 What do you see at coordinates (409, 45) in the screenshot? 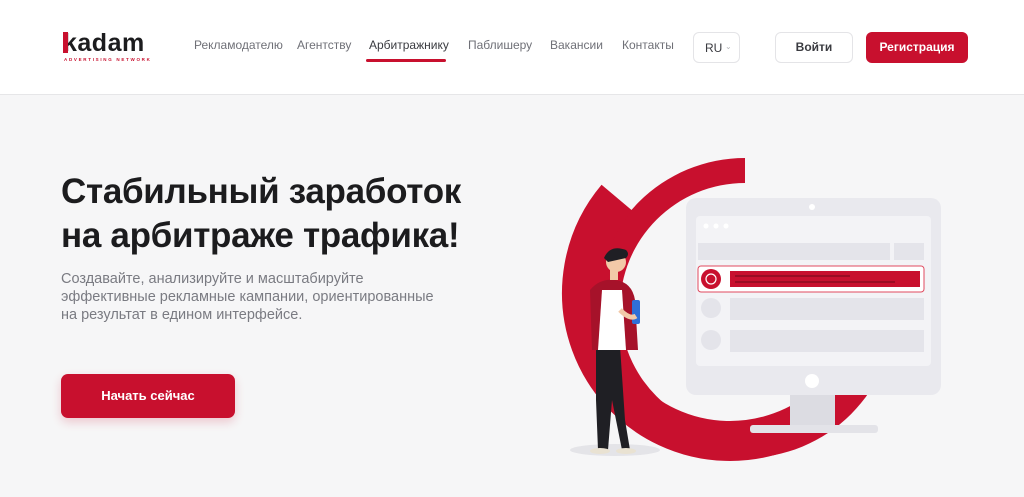
I see `nav-item-arbitrage: Арбитражнику` at bounding box center [409, 45].